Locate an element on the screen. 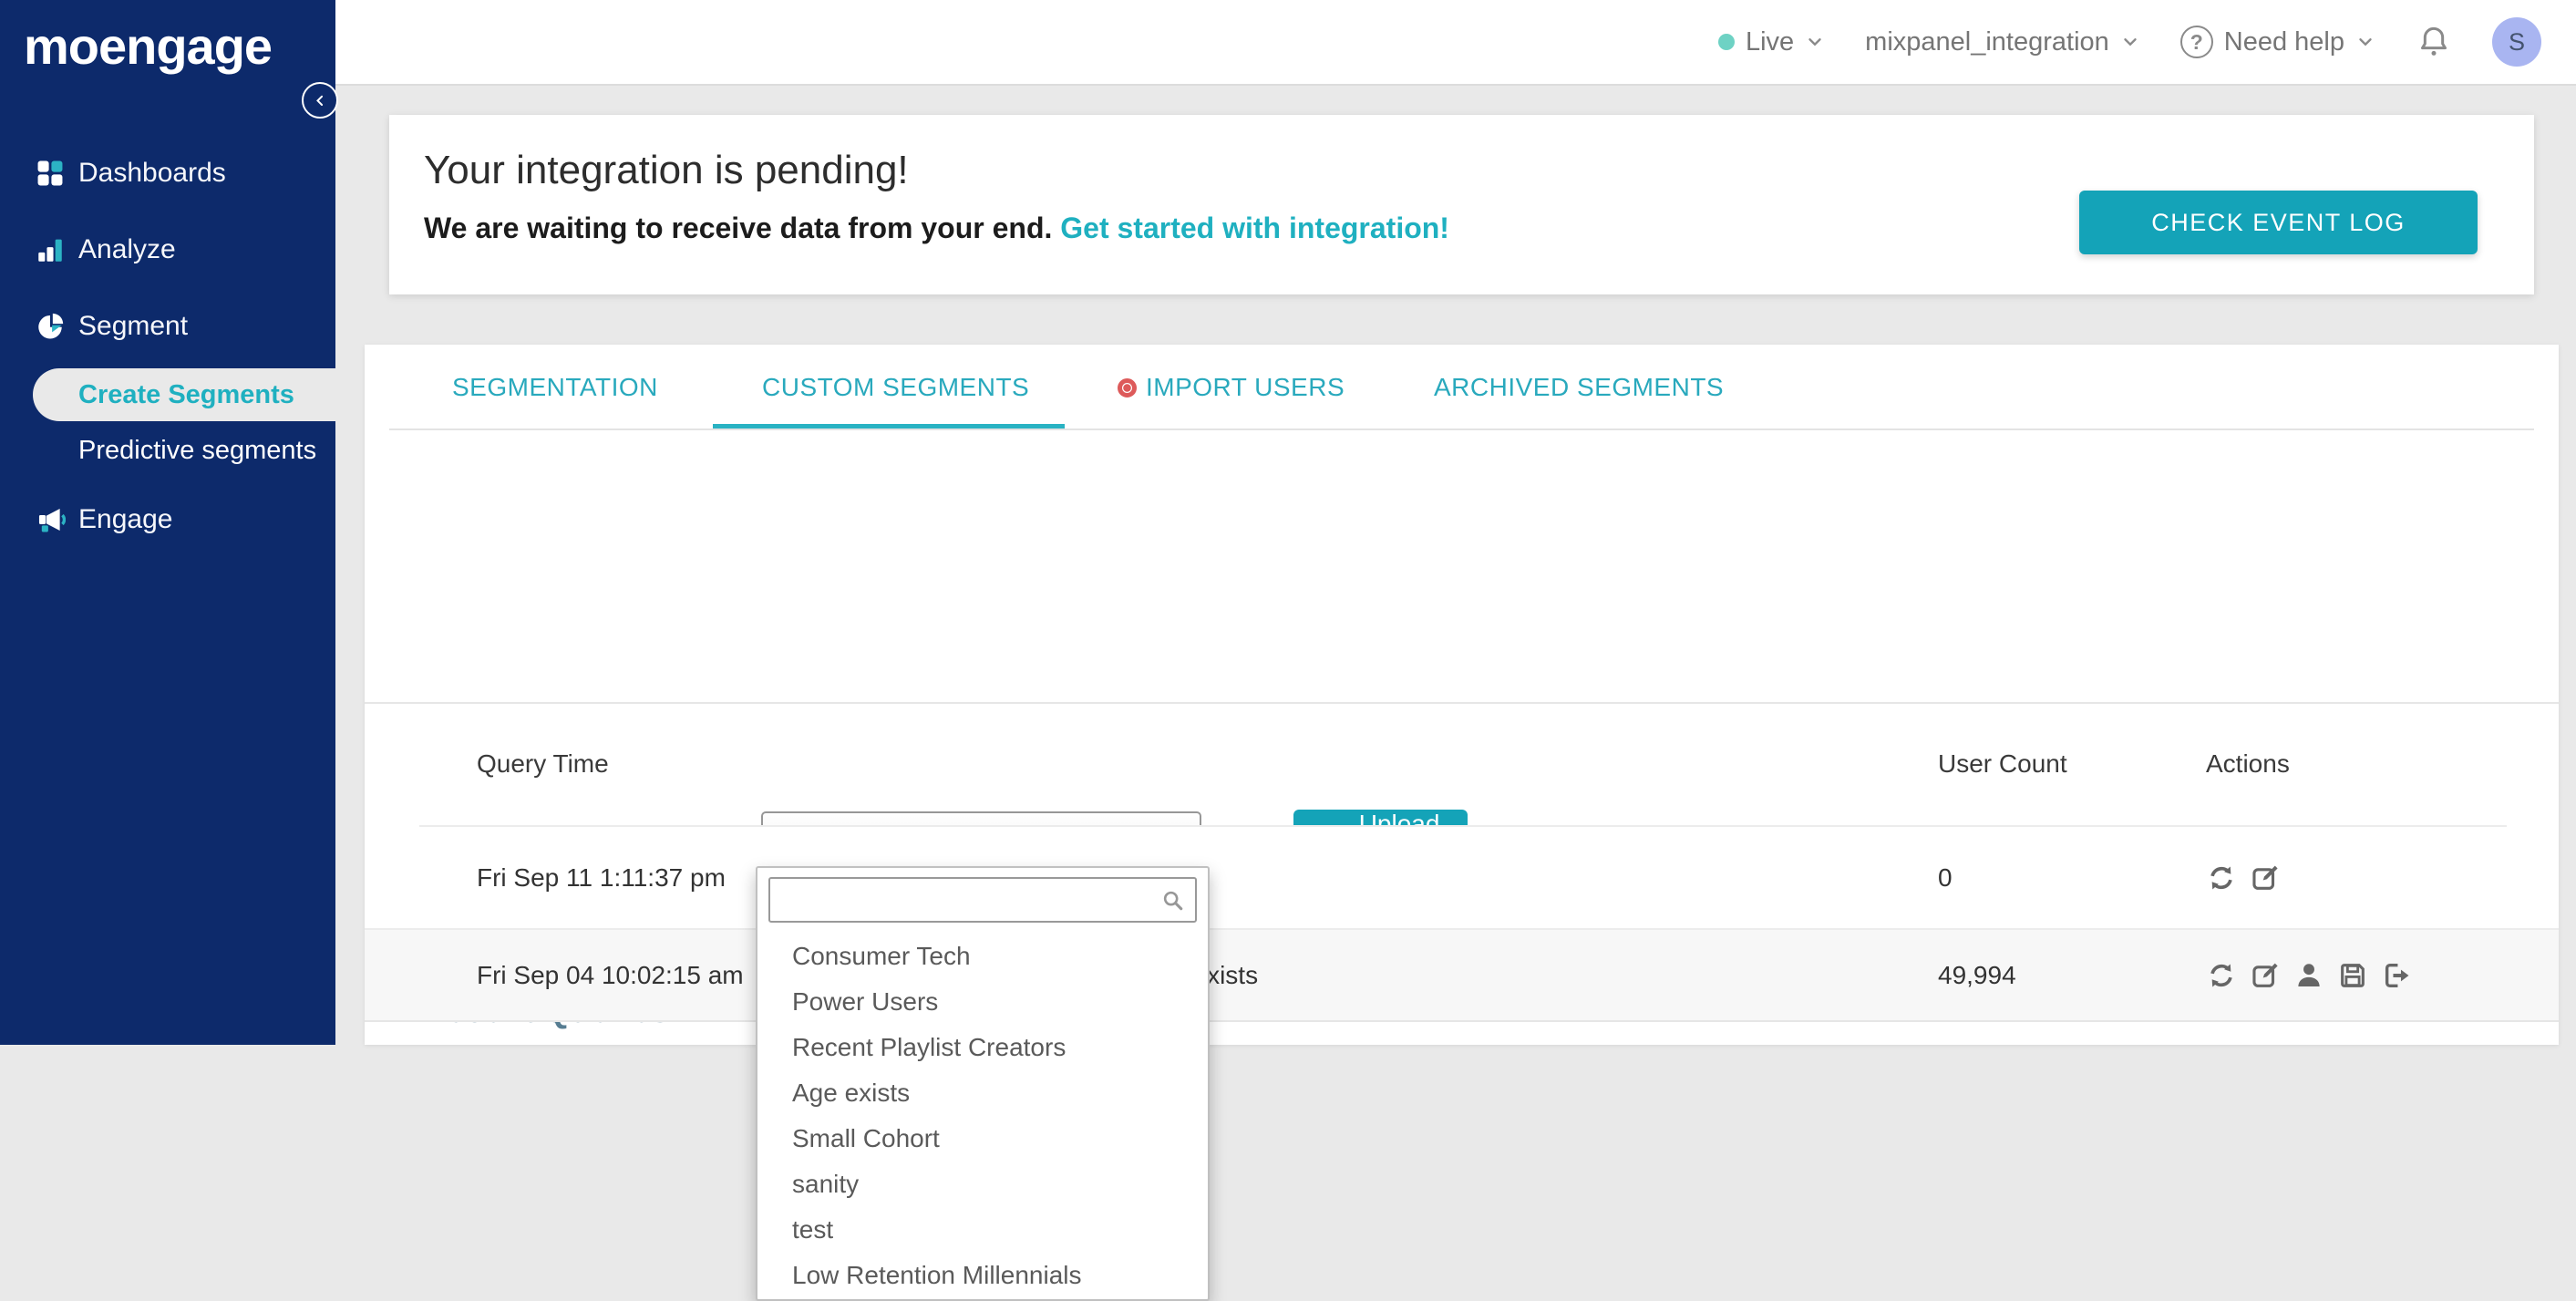  sidebar-item-dashboards: Dashboards is located at coordinates (167, 174).